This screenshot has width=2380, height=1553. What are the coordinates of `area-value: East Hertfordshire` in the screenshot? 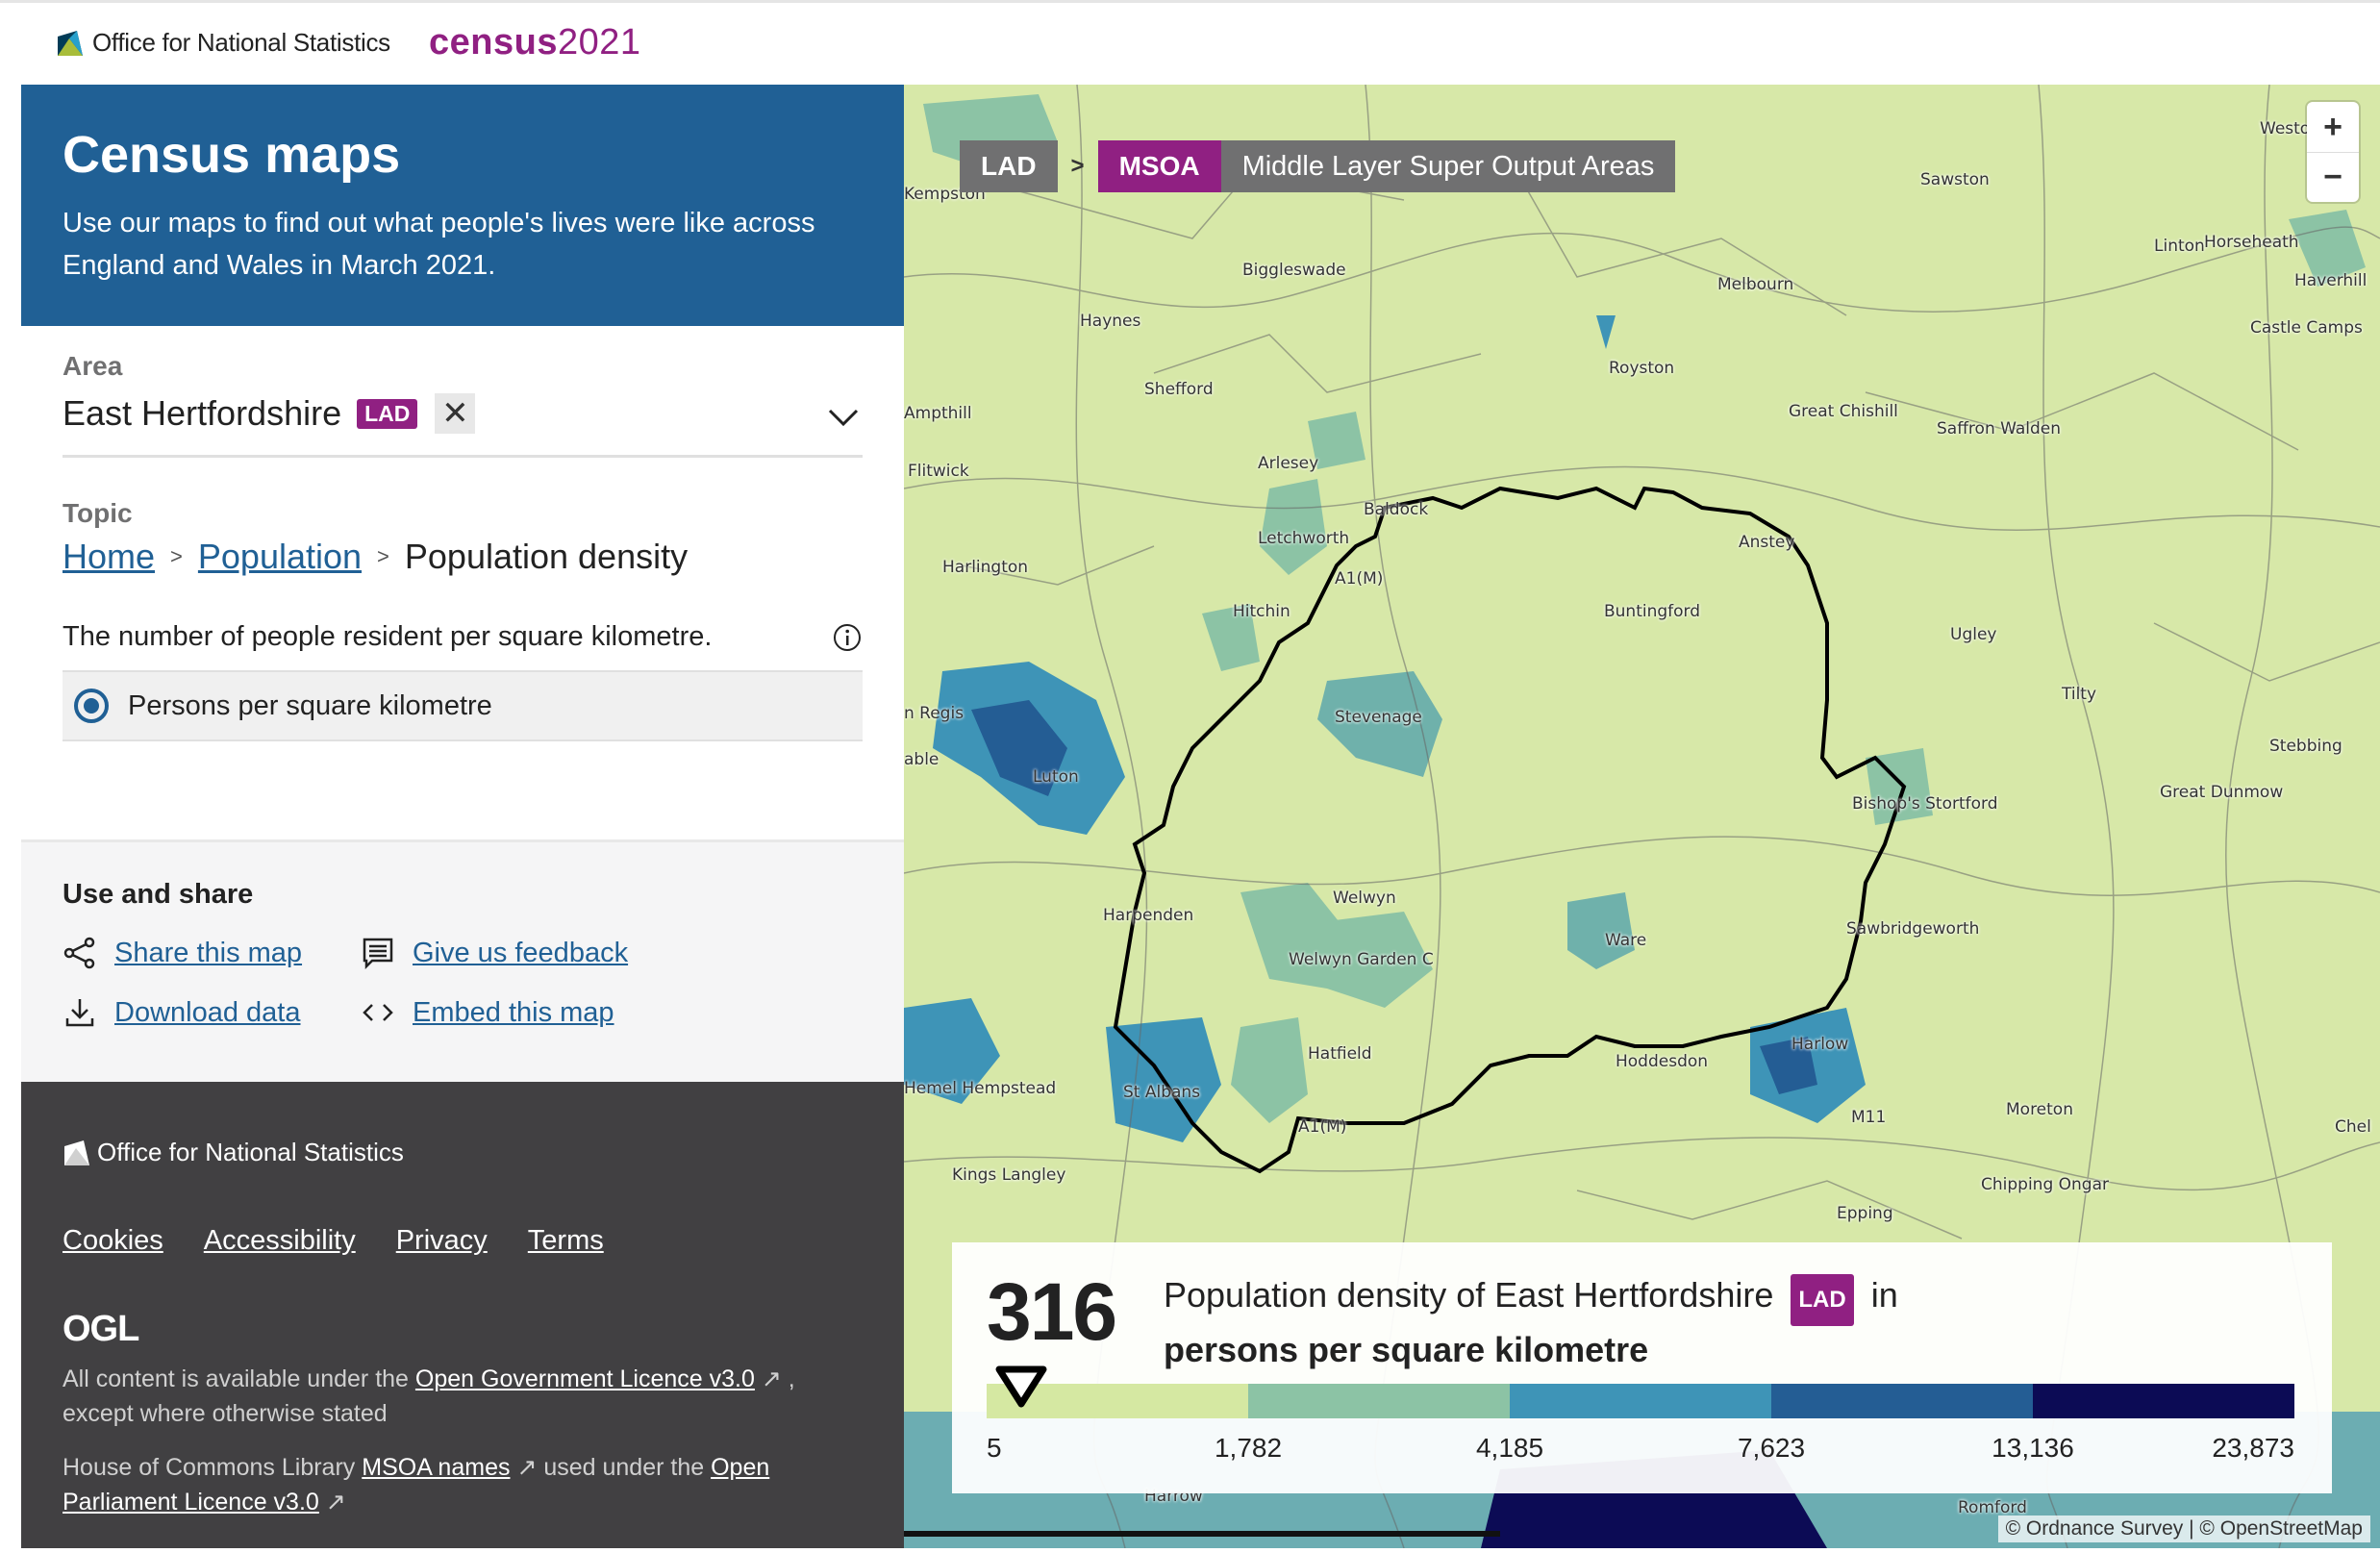 It's located at (202, 413).